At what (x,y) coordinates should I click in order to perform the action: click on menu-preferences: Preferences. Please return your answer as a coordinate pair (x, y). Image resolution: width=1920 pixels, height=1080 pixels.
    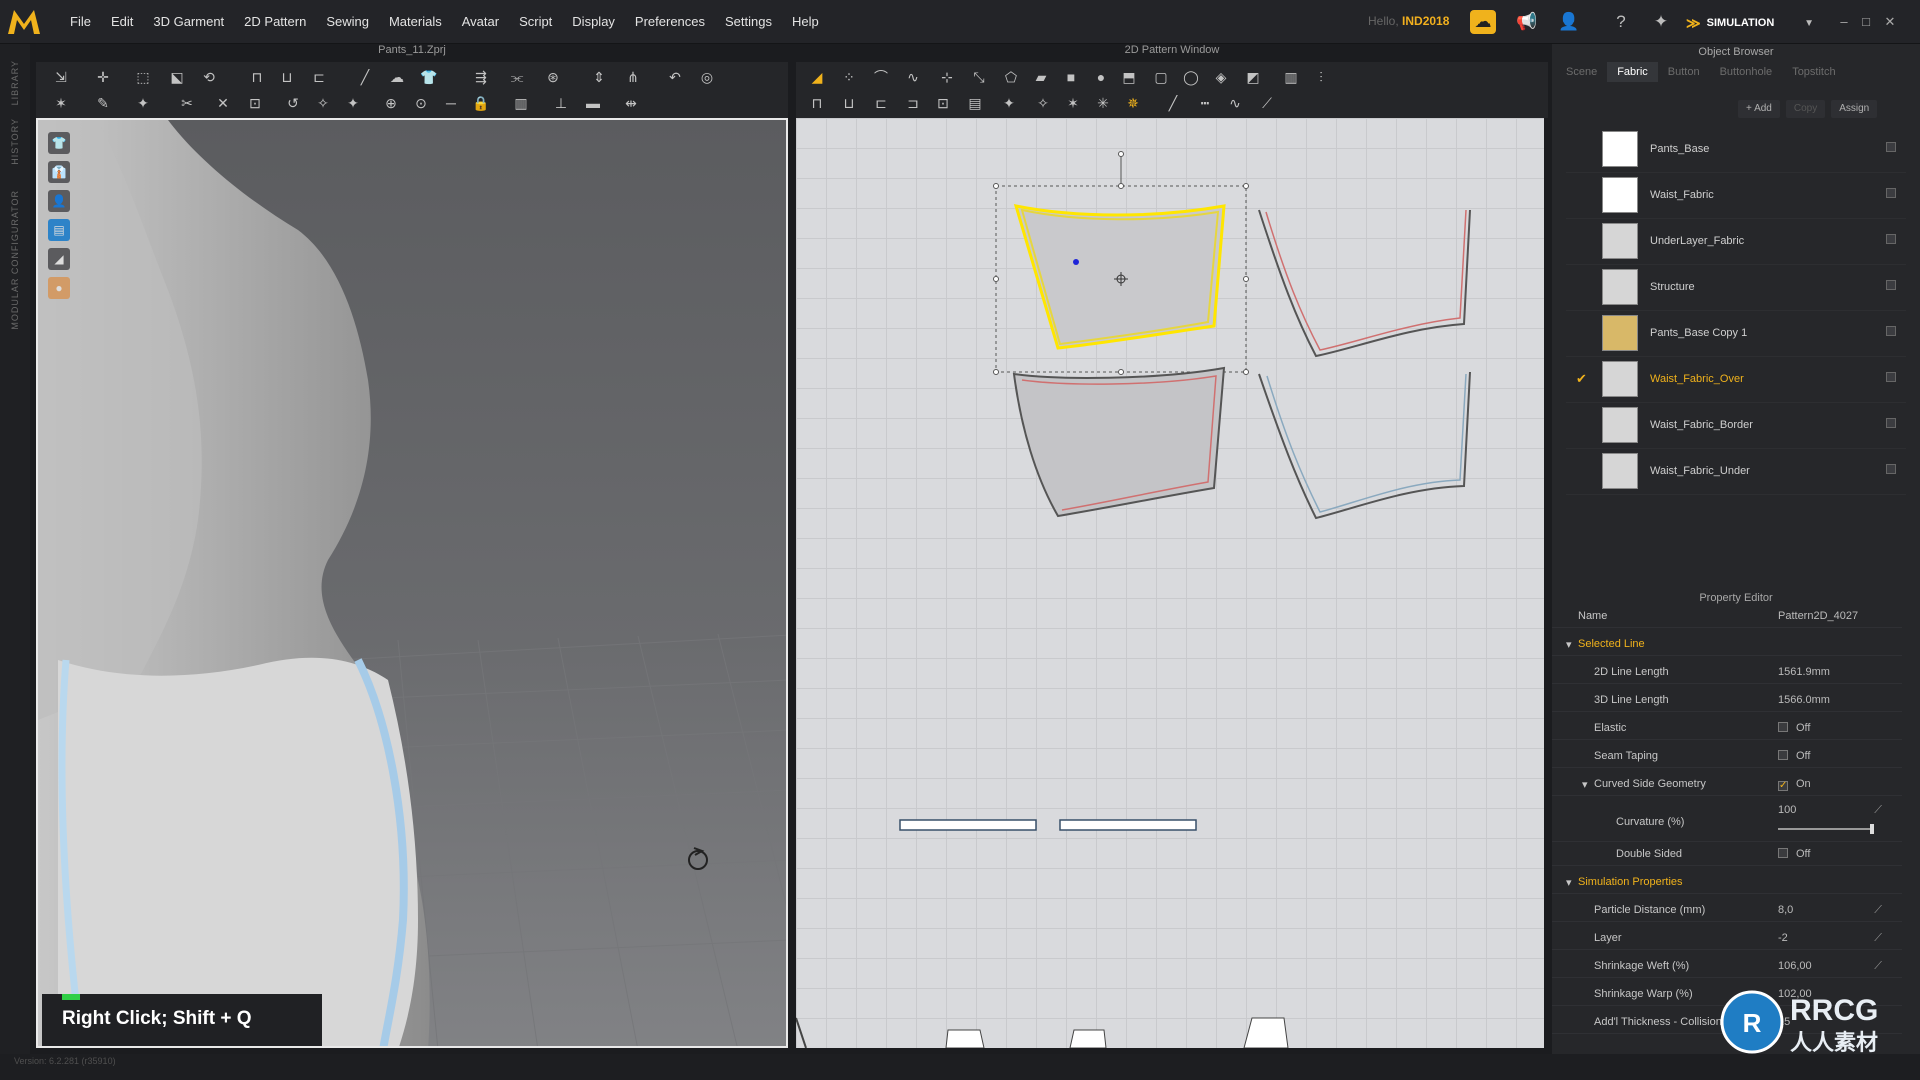
    Looking at the image, I should click on (670, 22).